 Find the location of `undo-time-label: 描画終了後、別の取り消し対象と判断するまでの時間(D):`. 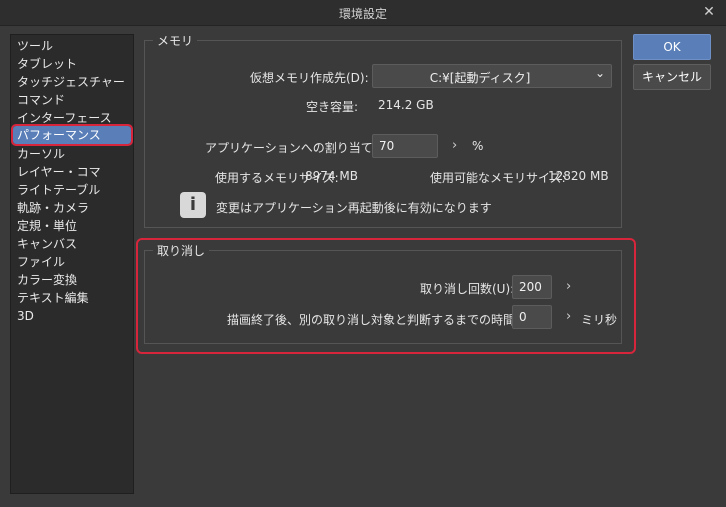

undo-time-label: 描画終了後、別の取り消し対象と判断するまでの時間(D): is located at coordinates (382, 320).